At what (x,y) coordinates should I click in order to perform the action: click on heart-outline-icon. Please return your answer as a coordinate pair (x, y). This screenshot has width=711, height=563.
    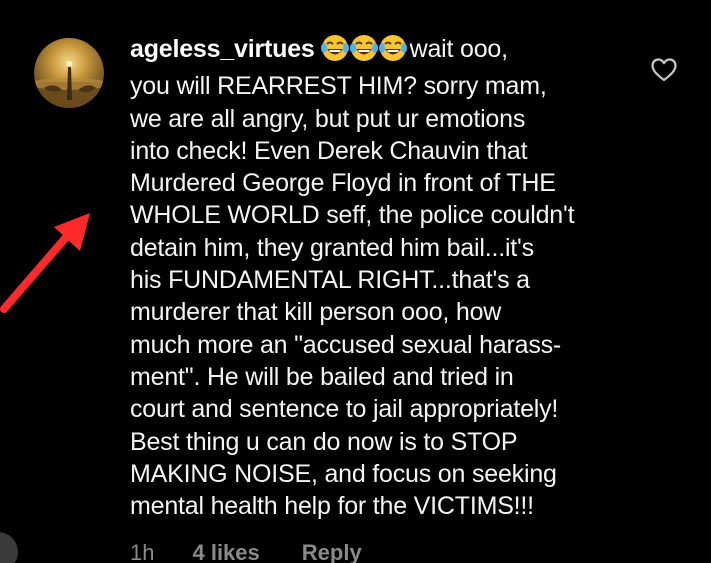
    Looking at the image, I should click on (664, 70).